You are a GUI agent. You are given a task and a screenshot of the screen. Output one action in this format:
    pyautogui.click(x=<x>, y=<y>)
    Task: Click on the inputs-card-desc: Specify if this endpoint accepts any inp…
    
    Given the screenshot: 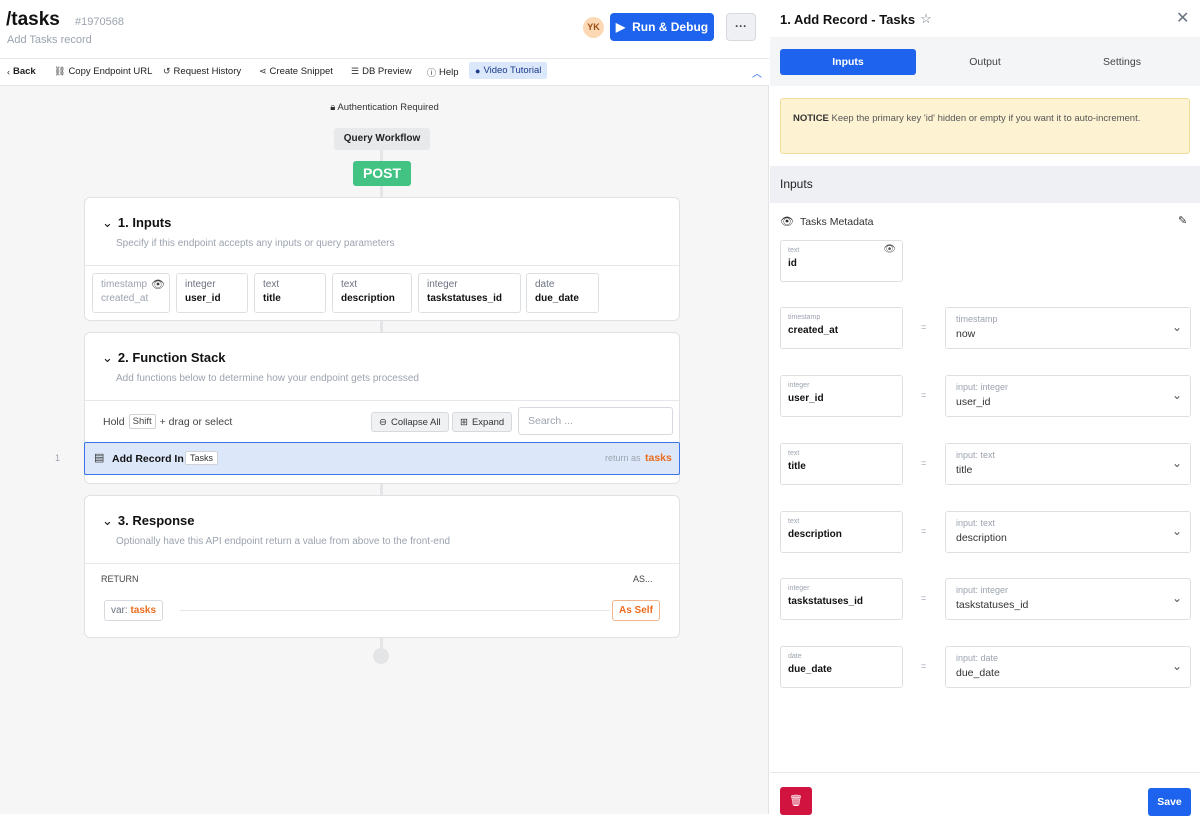 What is the action you would take?
    pyautogui.click(x=255, y=243)
    